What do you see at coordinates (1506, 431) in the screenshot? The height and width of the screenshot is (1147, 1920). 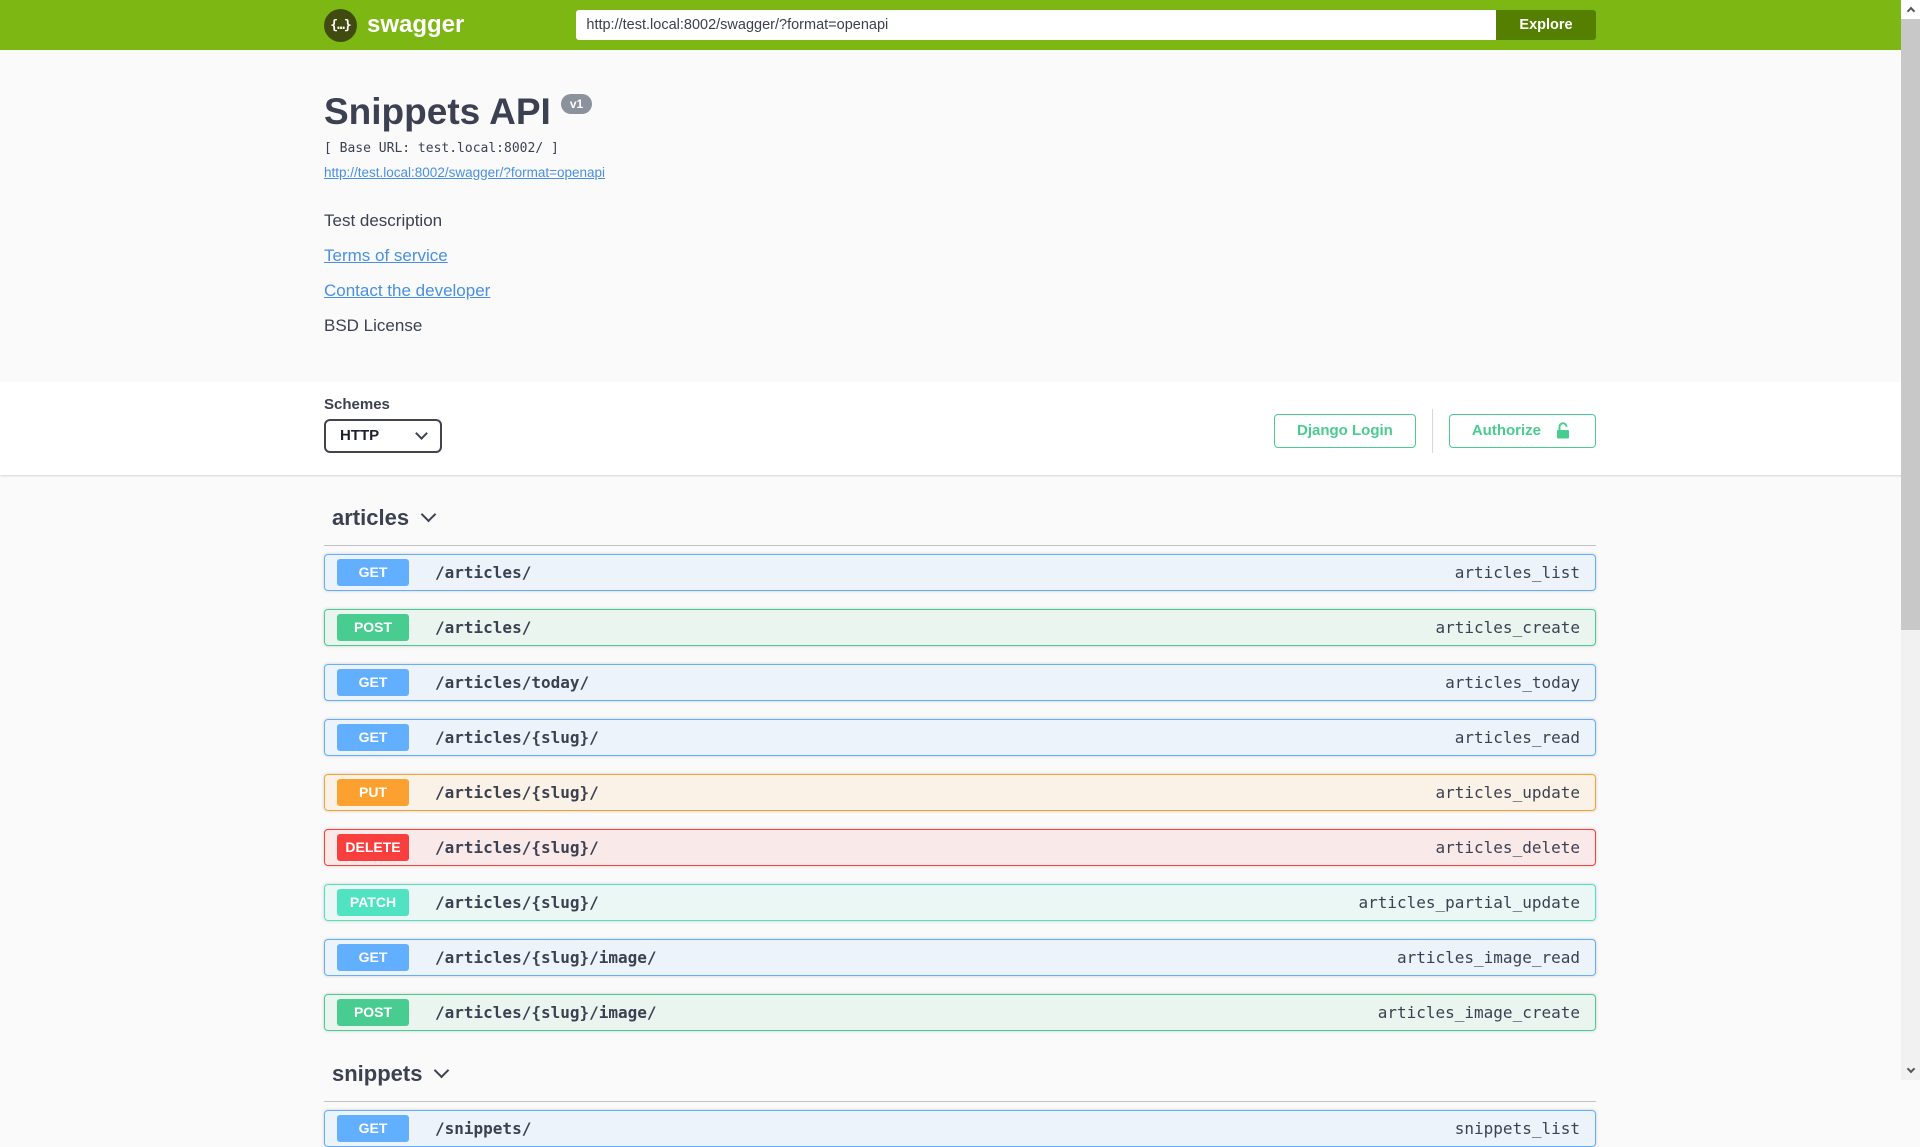 I see `authorize-label: Authorize` at bounding box center [1506, 431].